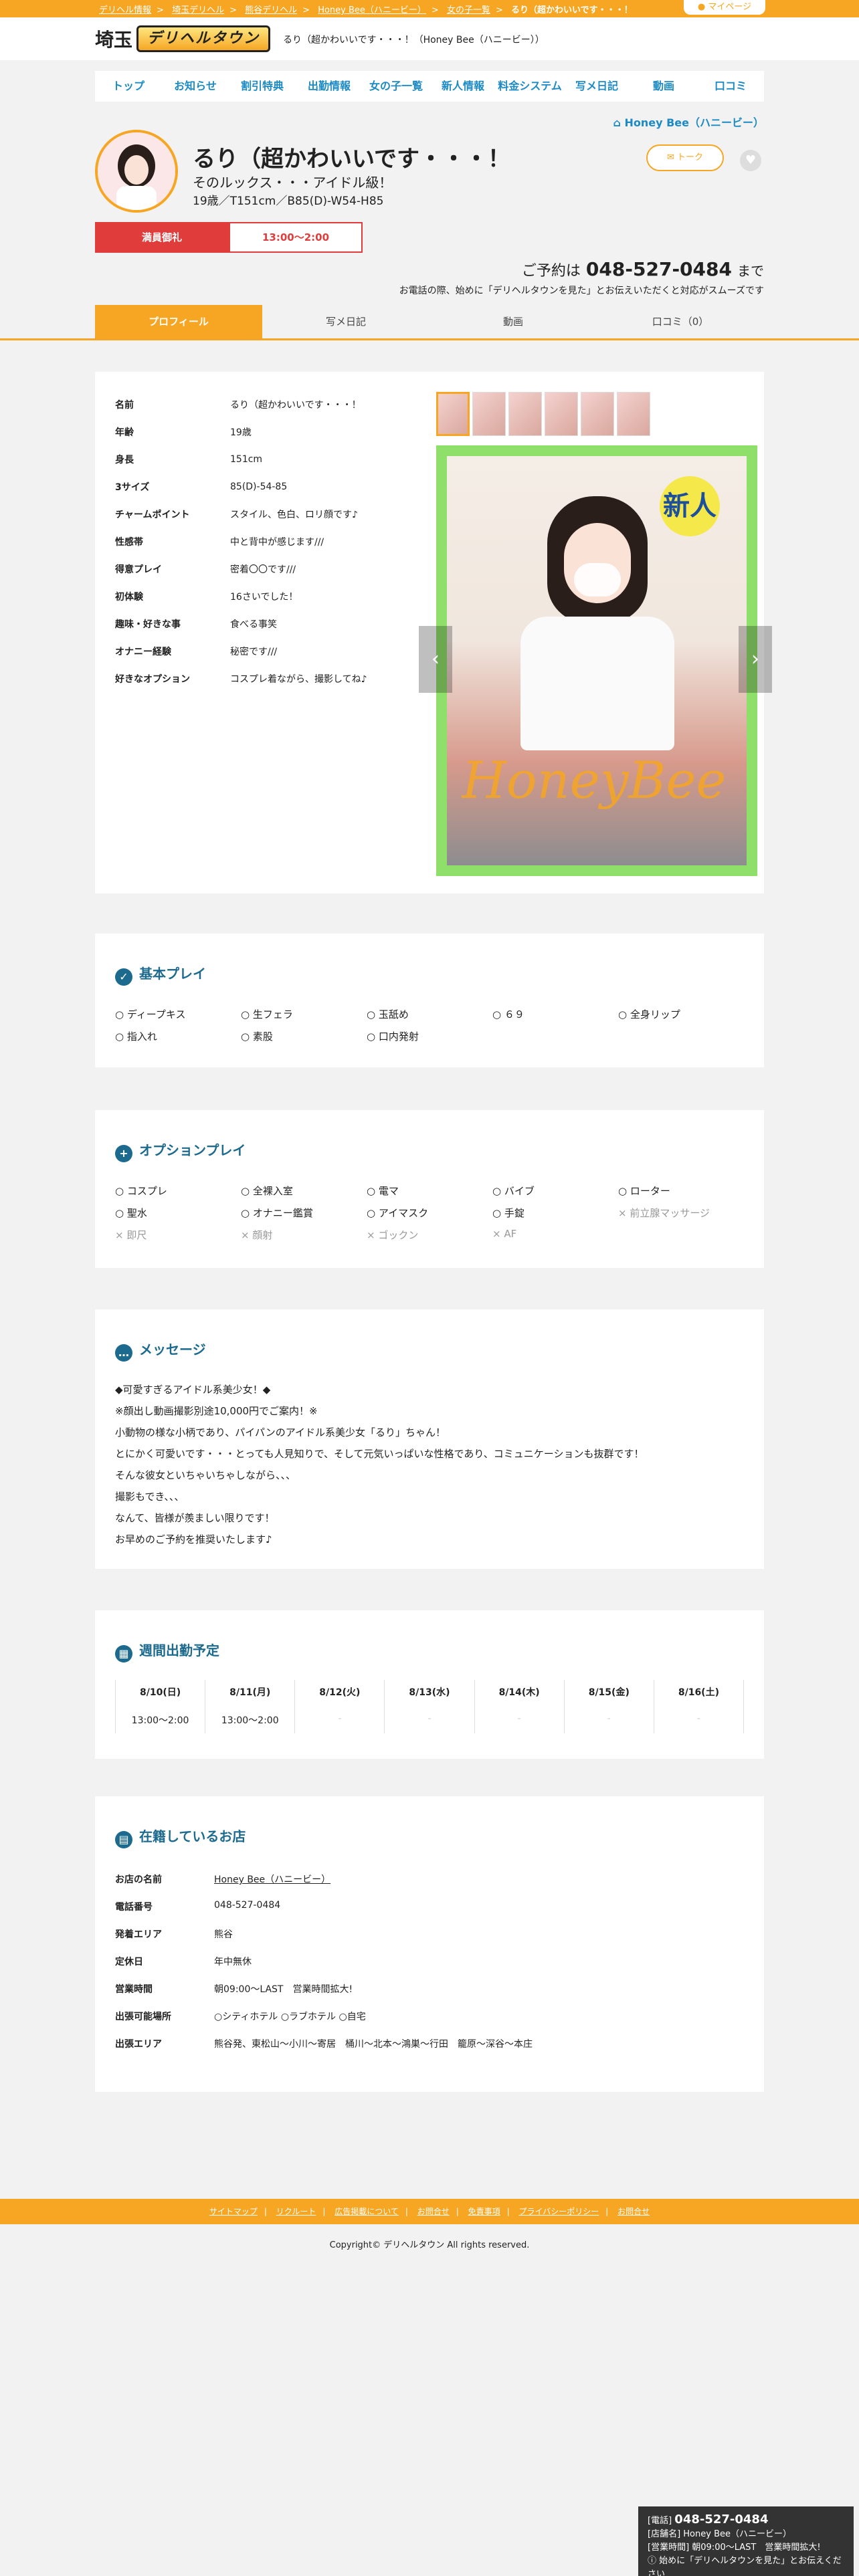 This screenshot has height=2576, width=859. Describe the element at coordinates (508, 1015) in the screenshot. I see `play-item: ○ ６９` at that location.